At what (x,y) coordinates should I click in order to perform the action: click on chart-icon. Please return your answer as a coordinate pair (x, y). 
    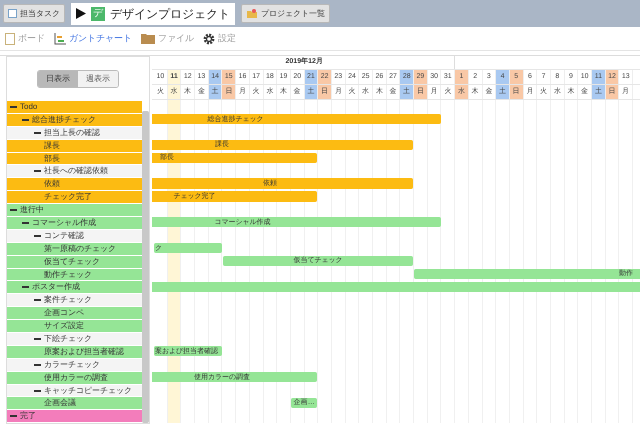
    Looking at the image, I should click on (60, 38).